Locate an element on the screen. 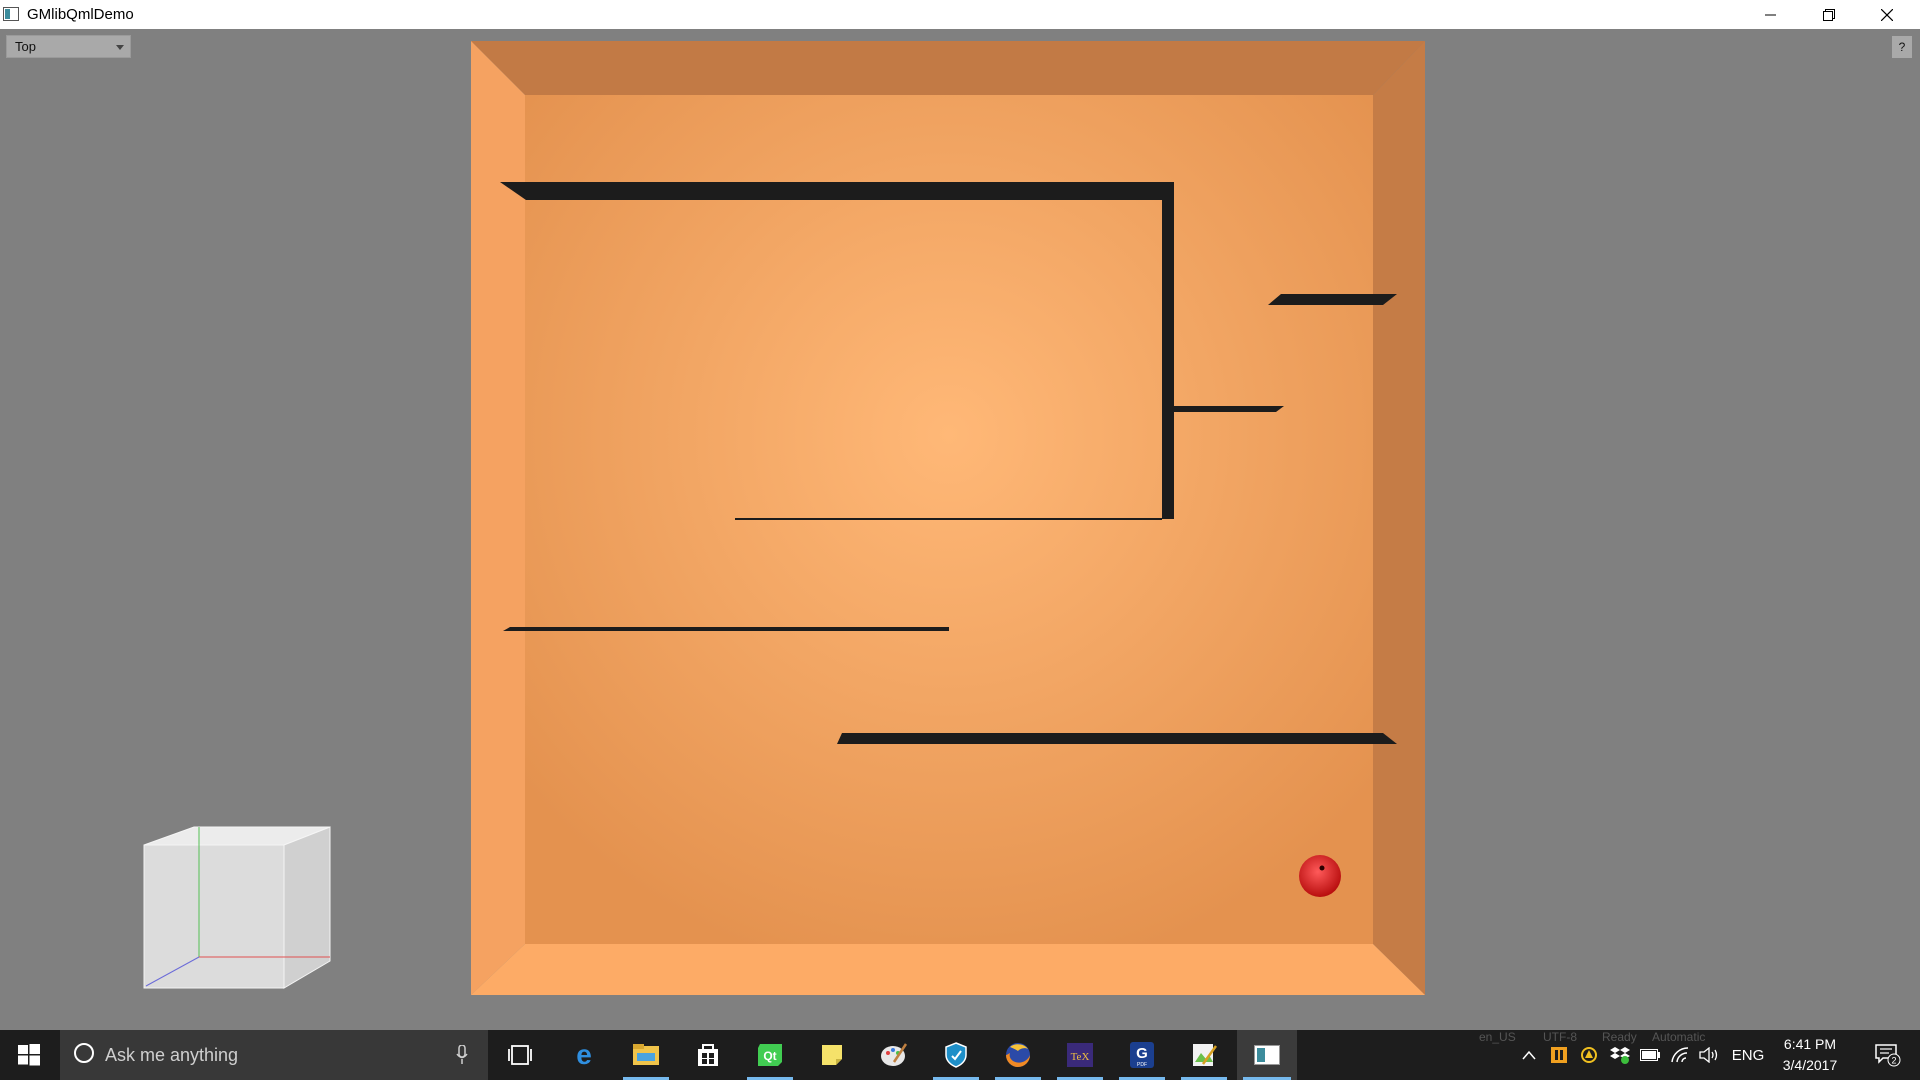 The height and width of the screenshot is (1080, 1920). texmaker-icon: TeX is located at coordinates (1080, 1055).